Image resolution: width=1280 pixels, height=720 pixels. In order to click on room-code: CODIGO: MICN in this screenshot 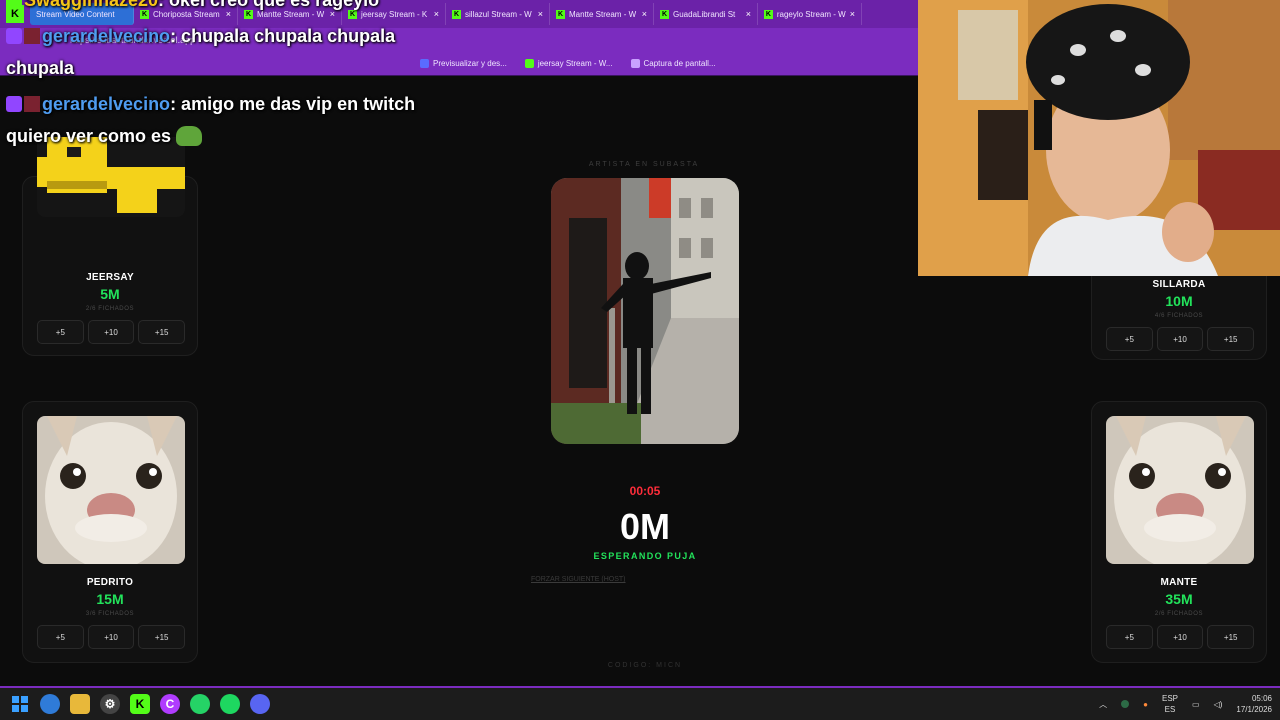, I will do `click(645, 665)`.